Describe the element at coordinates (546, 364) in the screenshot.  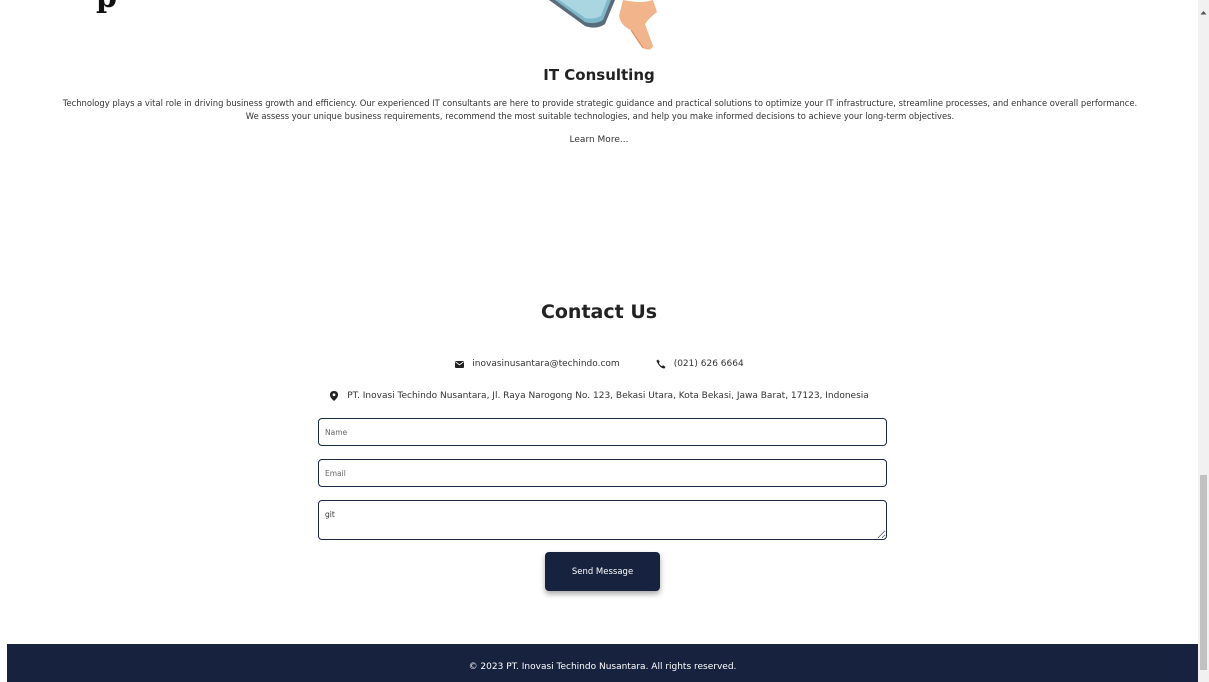
I see `contact-email-text: inovasinusantara@techindo.com` at that location.